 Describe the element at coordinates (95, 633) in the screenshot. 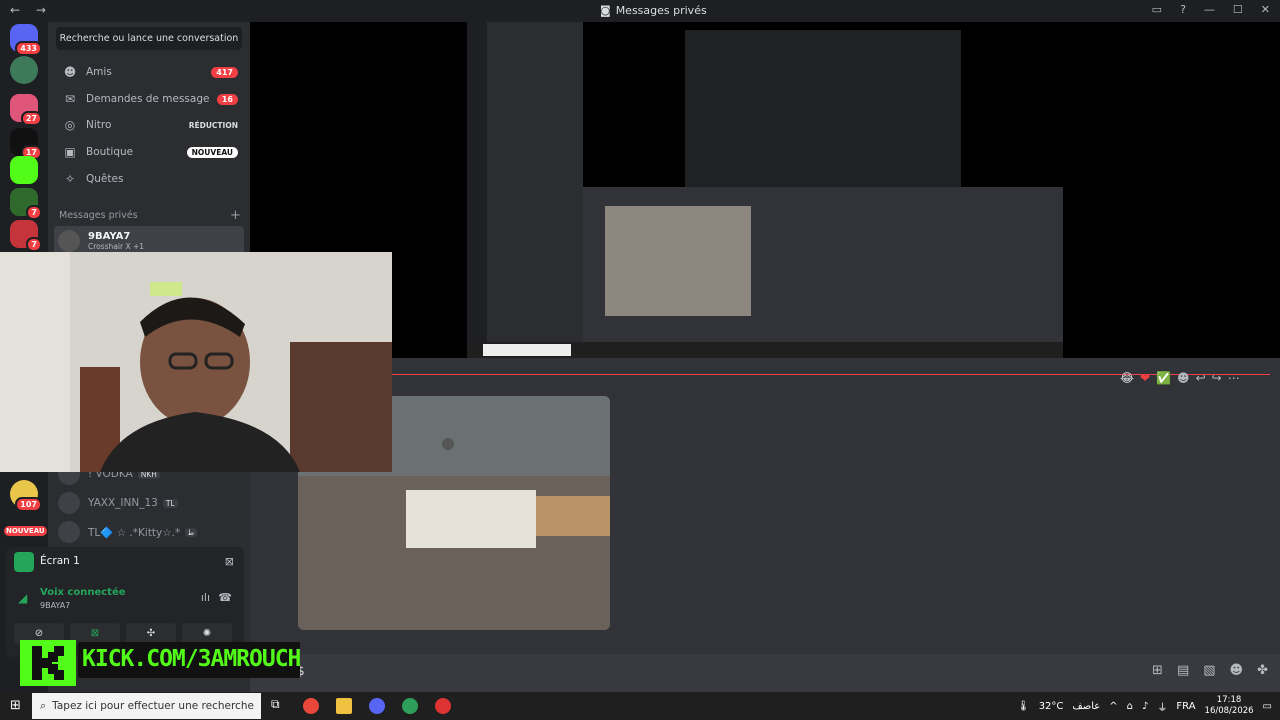

I see `screen-icon: ⊠` at that location.